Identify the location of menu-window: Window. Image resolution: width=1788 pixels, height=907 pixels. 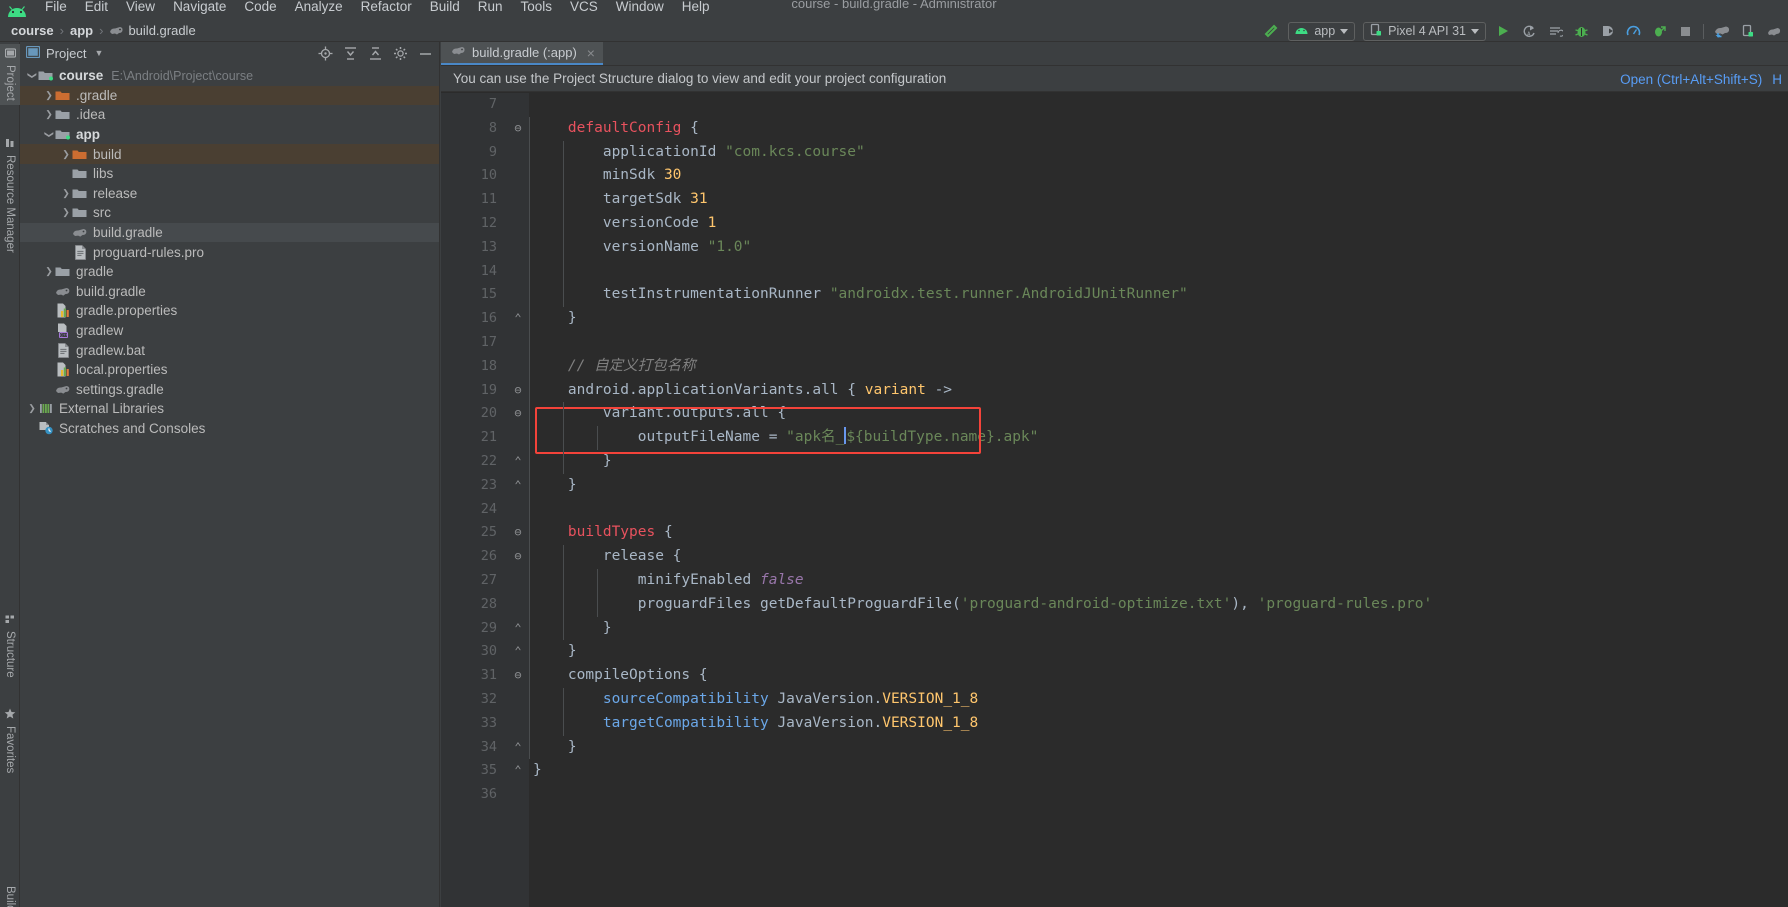
(640, 8).